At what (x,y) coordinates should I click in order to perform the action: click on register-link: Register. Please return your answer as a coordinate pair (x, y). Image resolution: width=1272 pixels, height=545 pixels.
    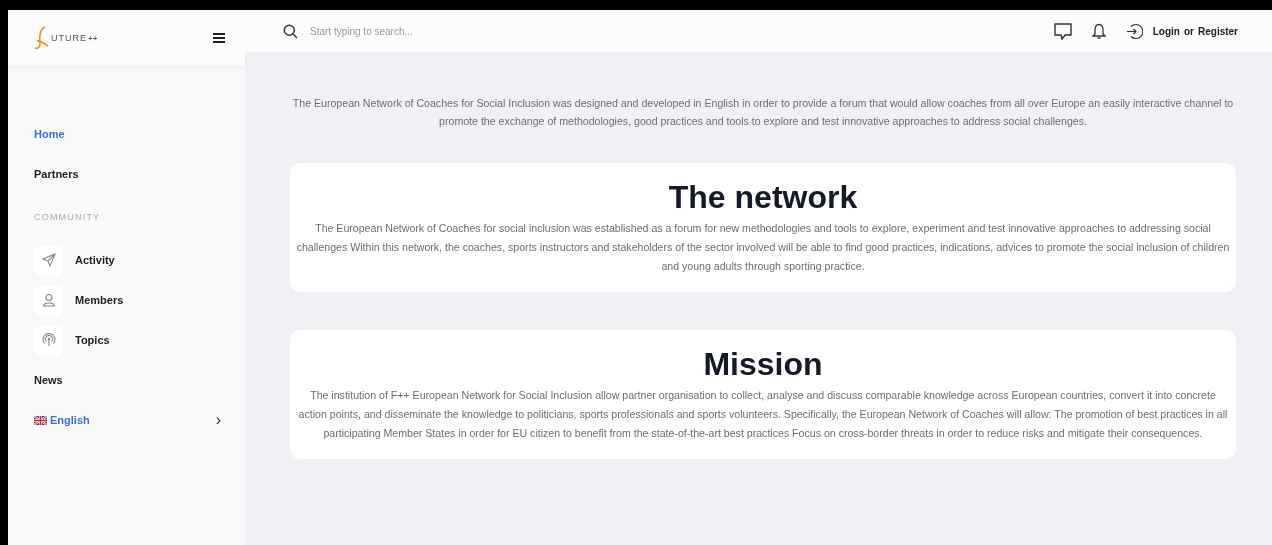
    Looking at the image, I should click on (1218, 31).